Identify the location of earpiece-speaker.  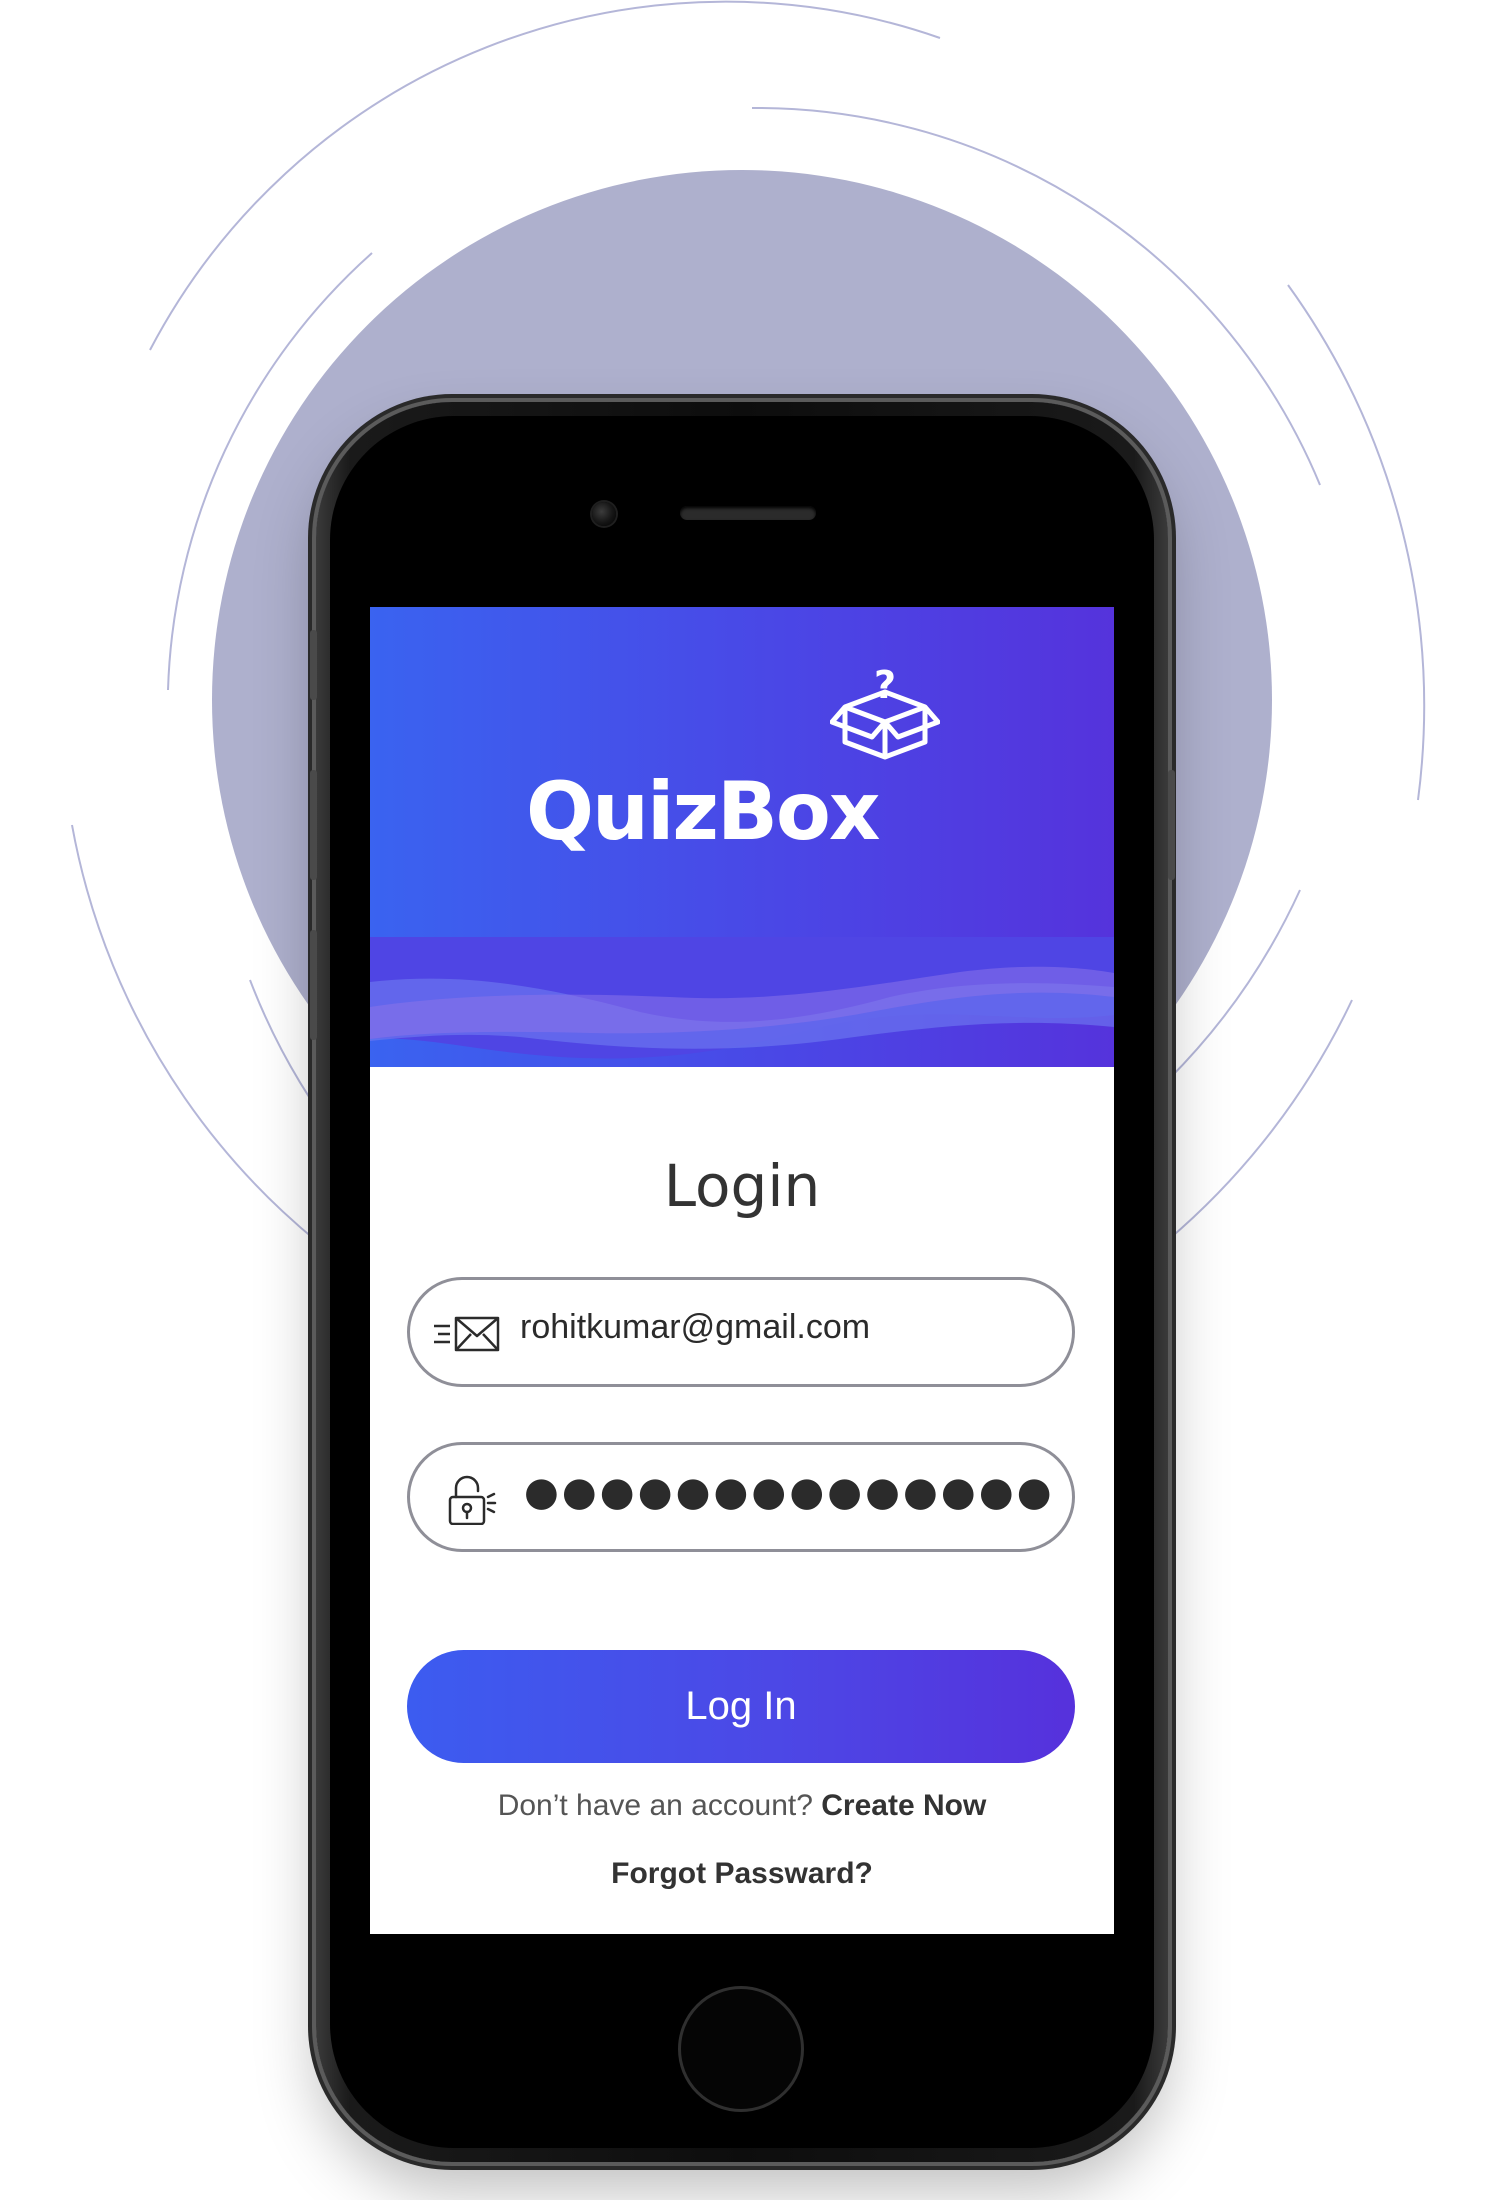
(748, 513).